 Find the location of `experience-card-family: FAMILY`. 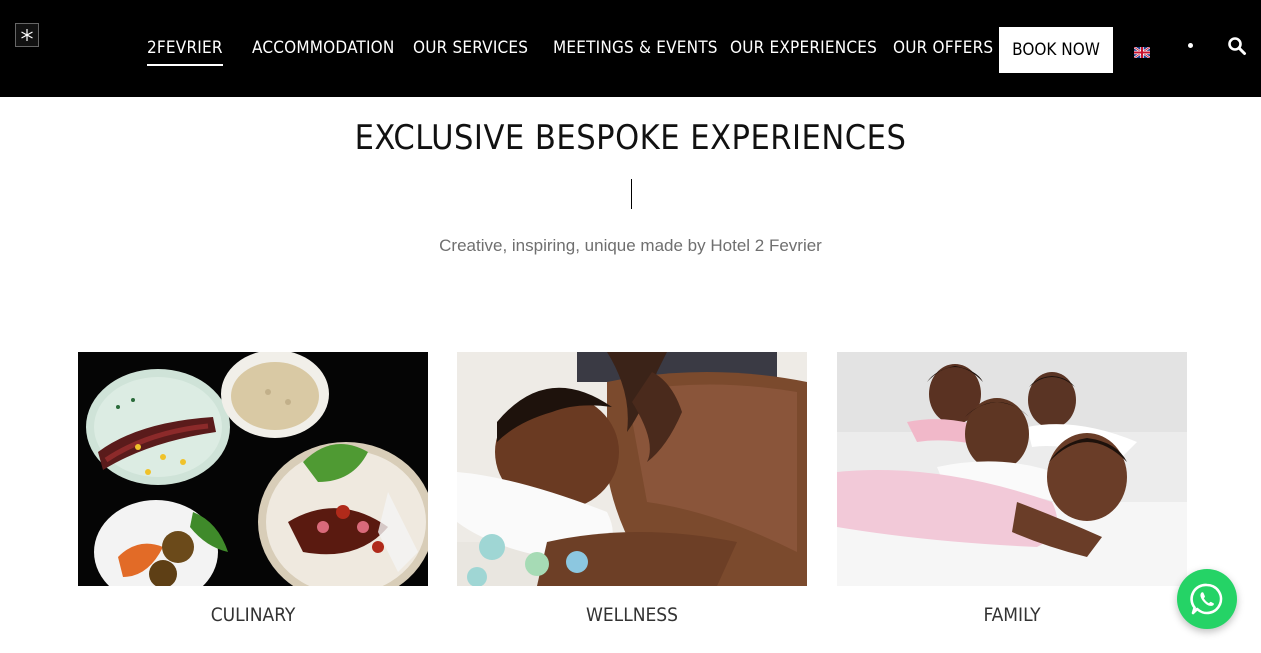

experience-card-family: FAMILY is located at coordinates (1012, 489).